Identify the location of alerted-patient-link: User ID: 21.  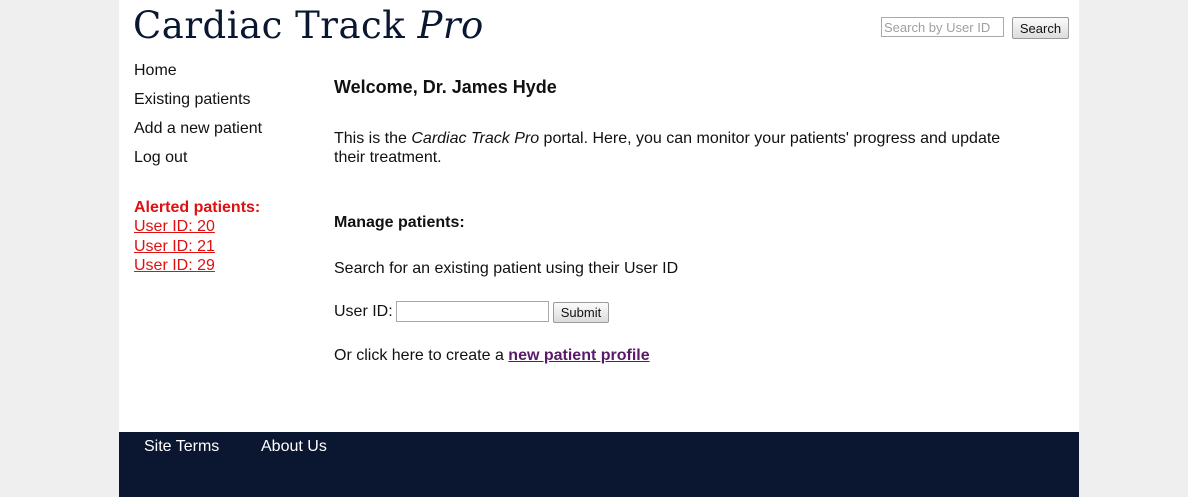
(197, 247).